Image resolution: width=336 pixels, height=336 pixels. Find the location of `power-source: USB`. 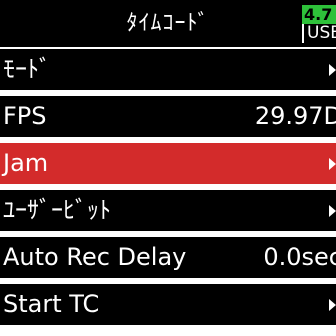

power-source: USB is located at coordinates (319, 33).